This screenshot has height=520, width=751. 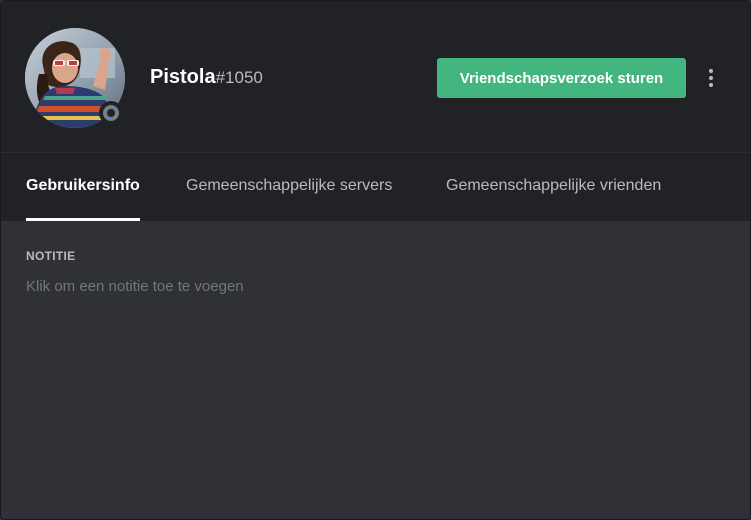 I want to click on tab-mutual-friends: Gemeenschappelijke vrienden, so click(x=553, y=187).